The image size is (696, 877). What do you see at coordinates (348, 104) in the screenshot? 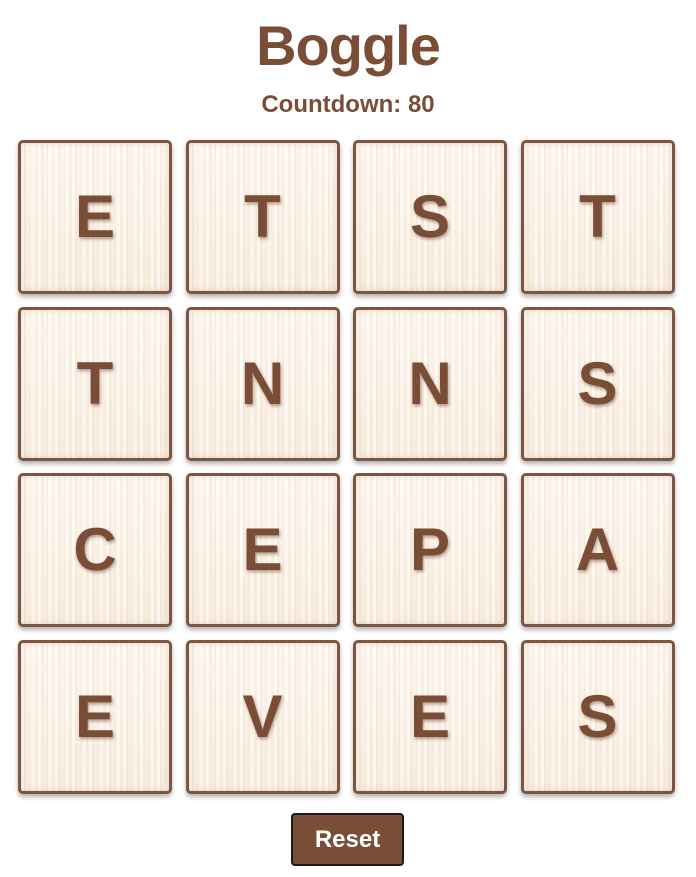
I see `countdown-timer: Countdown: 80` at bounding box center [348, 104].